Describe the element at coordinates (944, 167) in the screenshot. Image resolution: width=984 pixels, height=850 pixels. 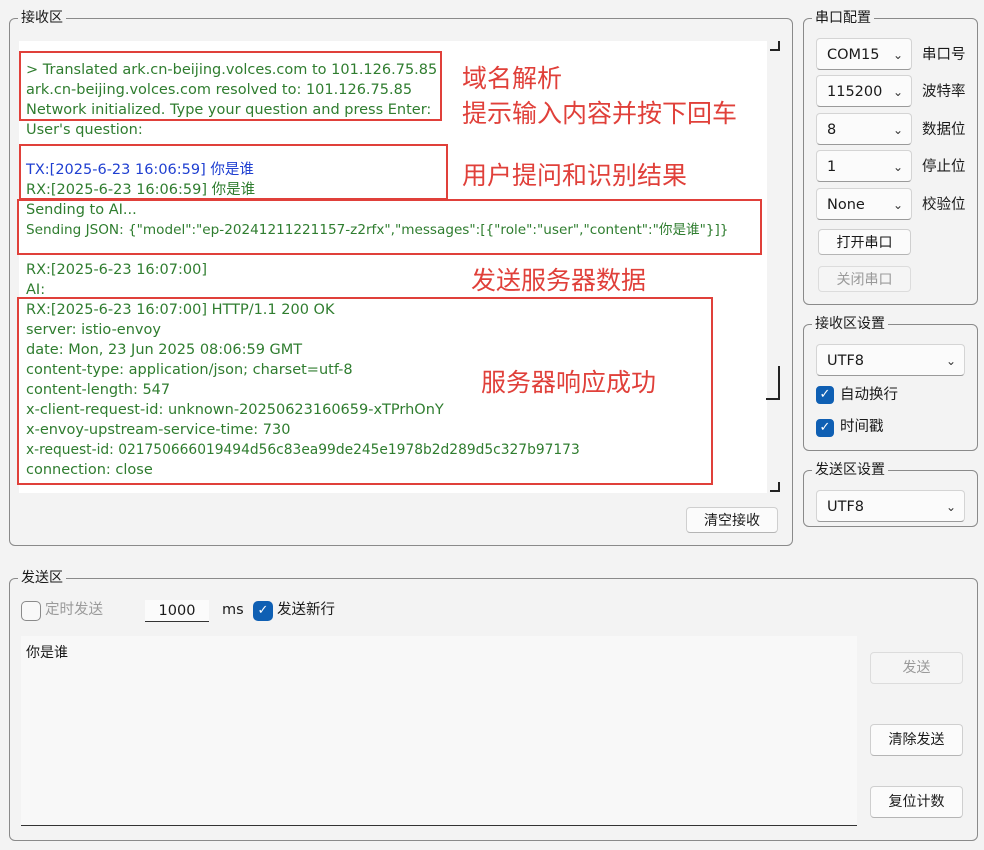
I see `stop-bits-label: 停止位` at that location.